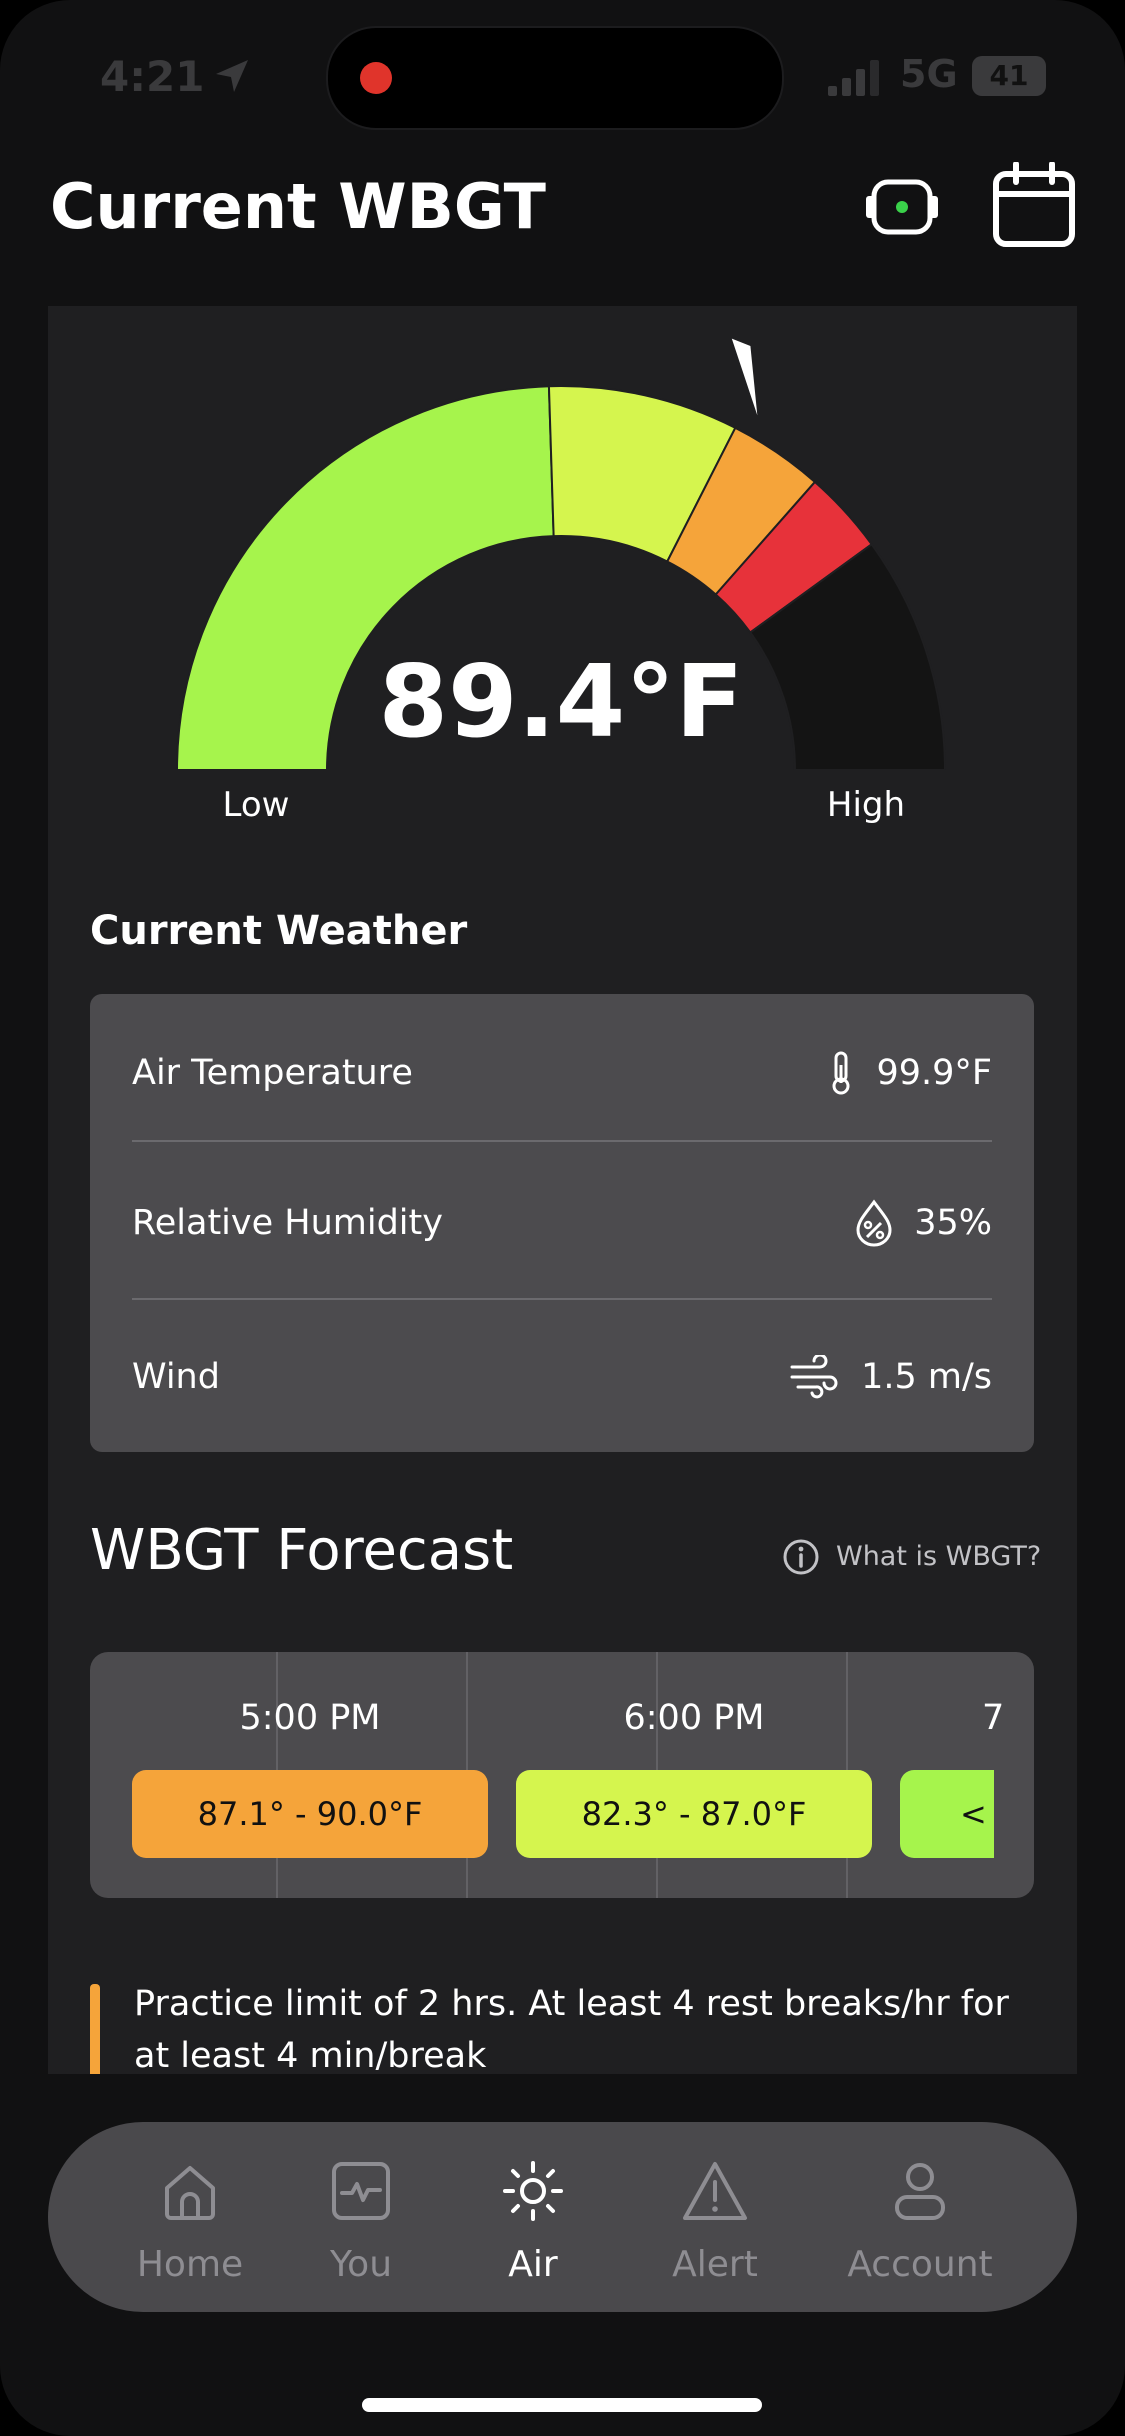  I want to click on tab-air: Air, so click(533, 2217).